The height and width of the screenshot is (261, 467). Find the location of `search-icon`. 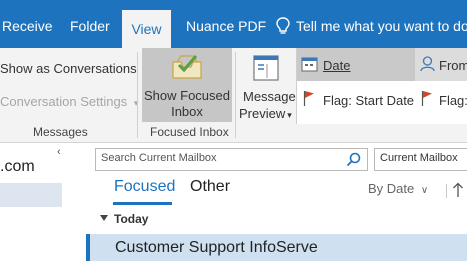

search-icon is located at coordinates (353, 159).